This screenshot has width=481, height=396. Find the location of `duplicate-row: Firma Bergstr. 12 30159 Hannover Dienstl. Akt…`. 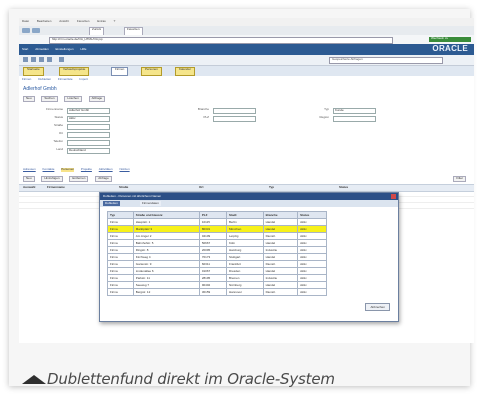

duplicate-row: Firma Bergstr. 12 30159 Hannover Dienstl. Akt… is located at coordinates (217, 292).